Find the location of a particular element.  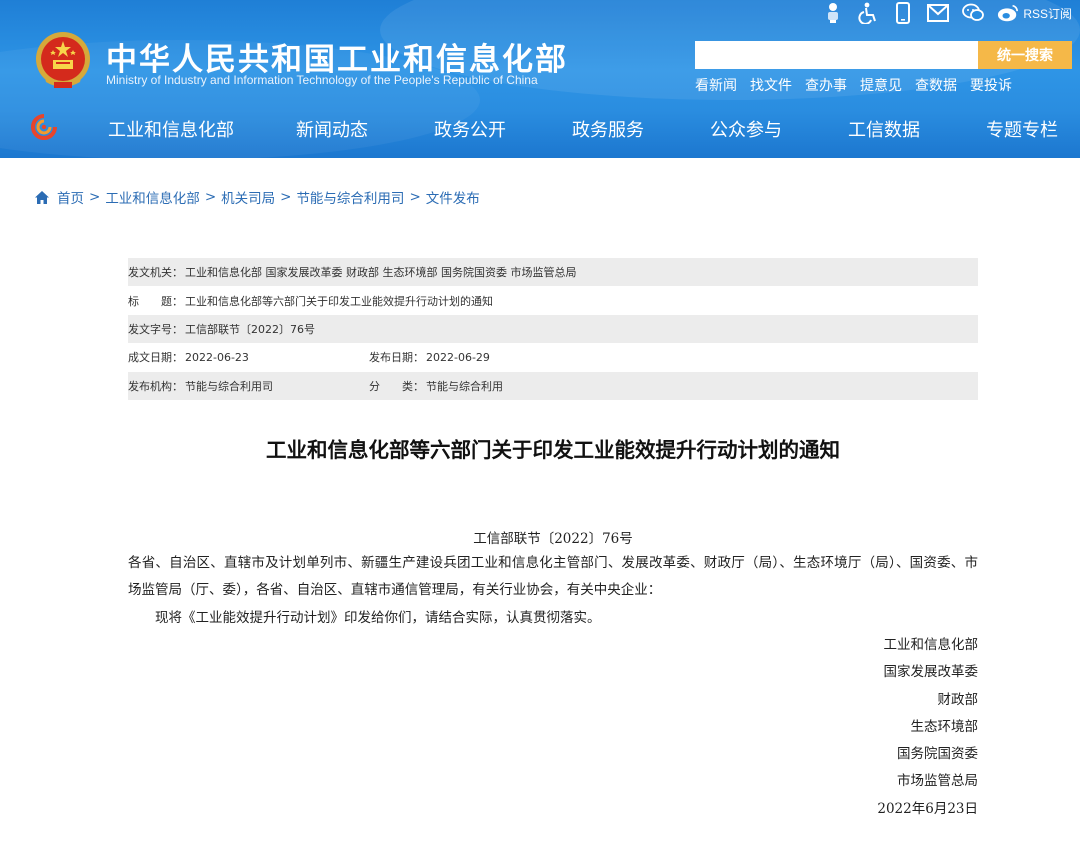

signature-line: 国务院国资委 is located at coordinates (937, 754).